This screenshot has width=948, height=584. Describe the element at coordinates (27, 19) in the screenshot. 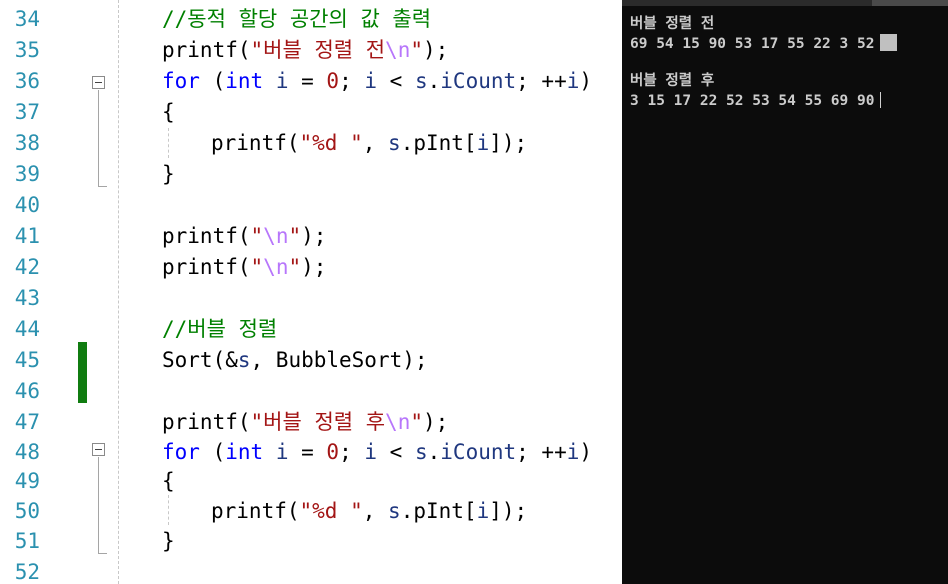

I see `line-number: 34` at that location.